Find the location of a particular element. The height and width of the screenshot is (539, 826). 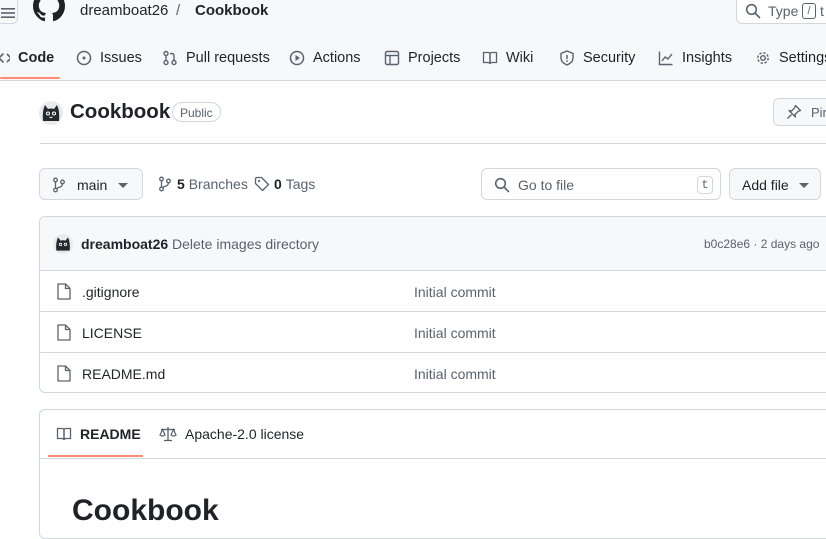

file-name: LICENSE is located at coordinates (112, 333).